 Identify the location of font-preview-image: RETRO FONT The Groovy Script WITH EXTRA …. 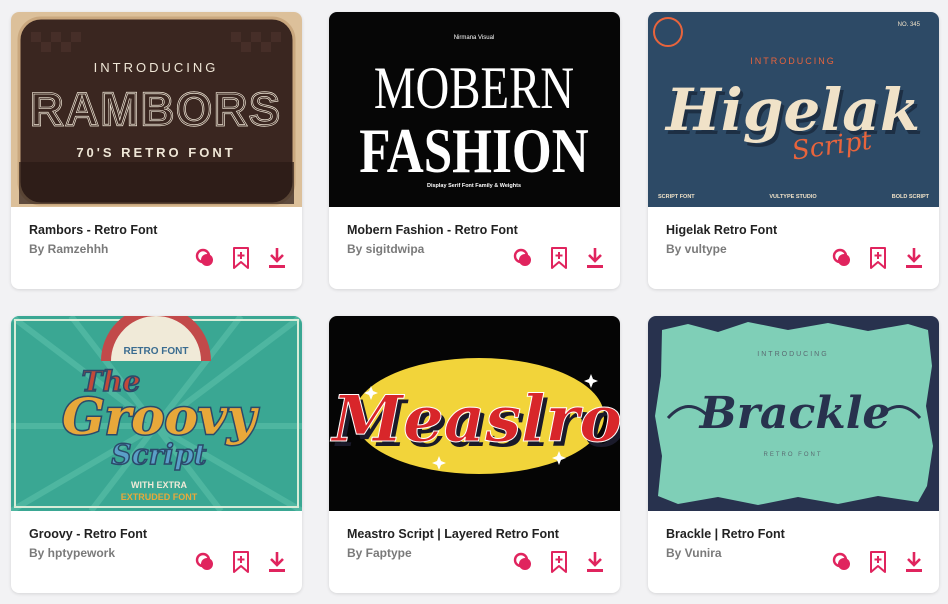
(156, 413).